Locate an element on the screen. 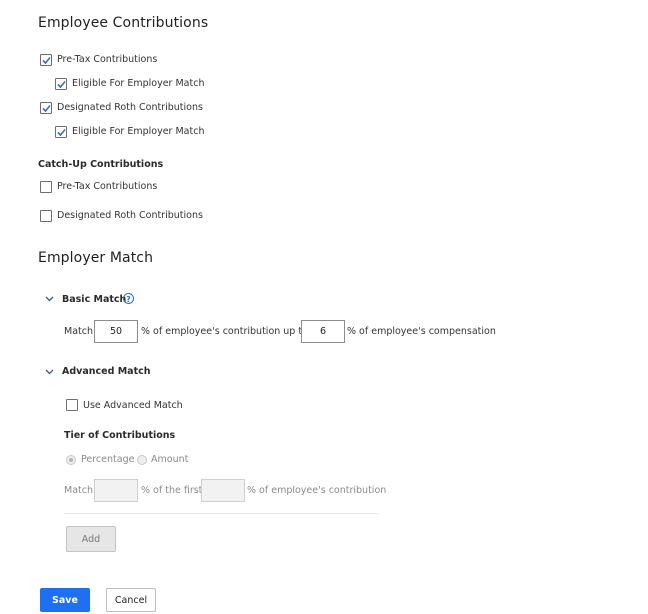 The height and width of the screenshot is (614, 648). radio-percentage-button is located at coordinates (71, 460).